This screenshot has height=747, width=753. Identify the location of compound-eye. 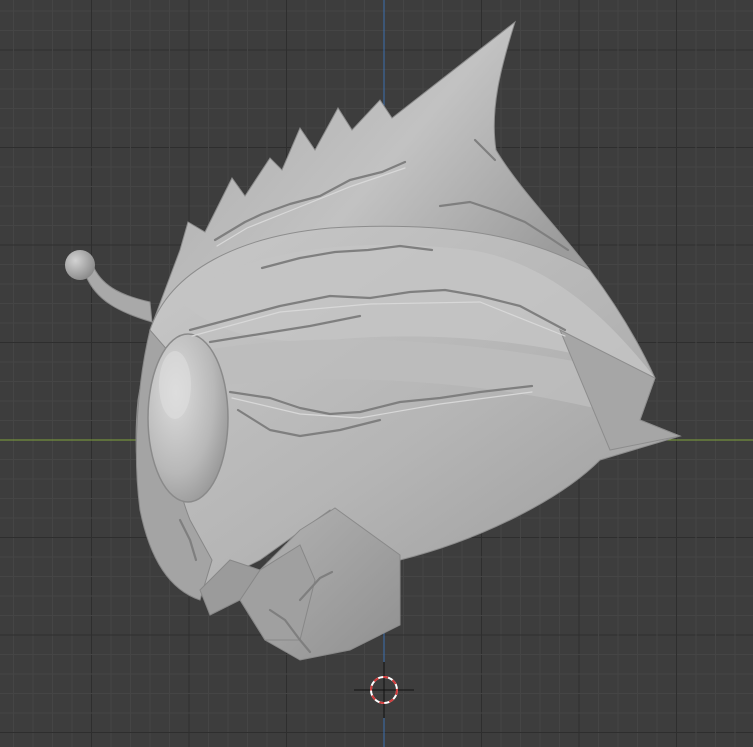
(188, 418).